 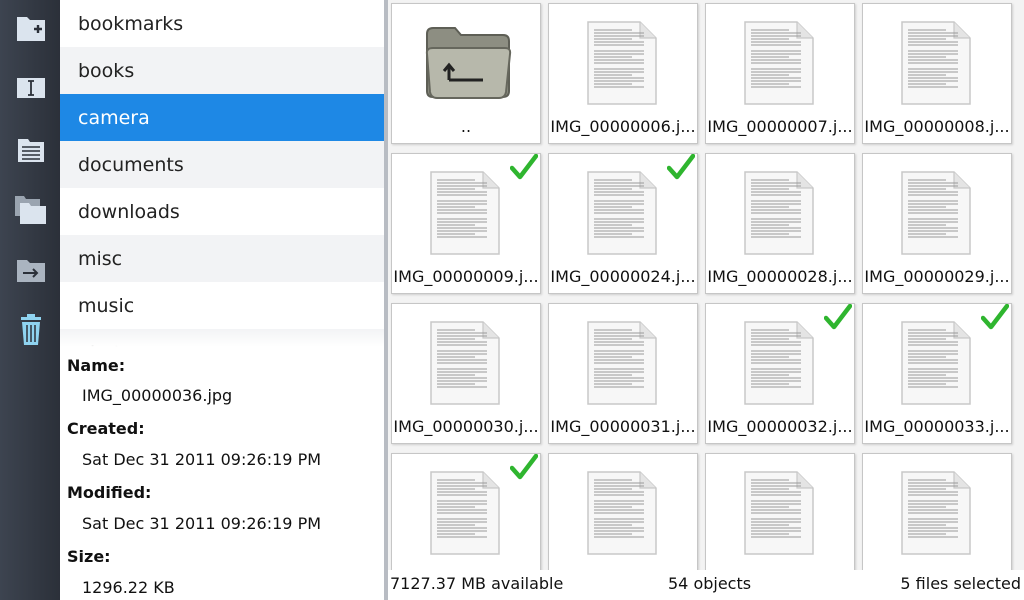 What do you see at coordinates (96, 365) in the screenshot?
I see `name-label: Name:` at bounding box center [96, 365].